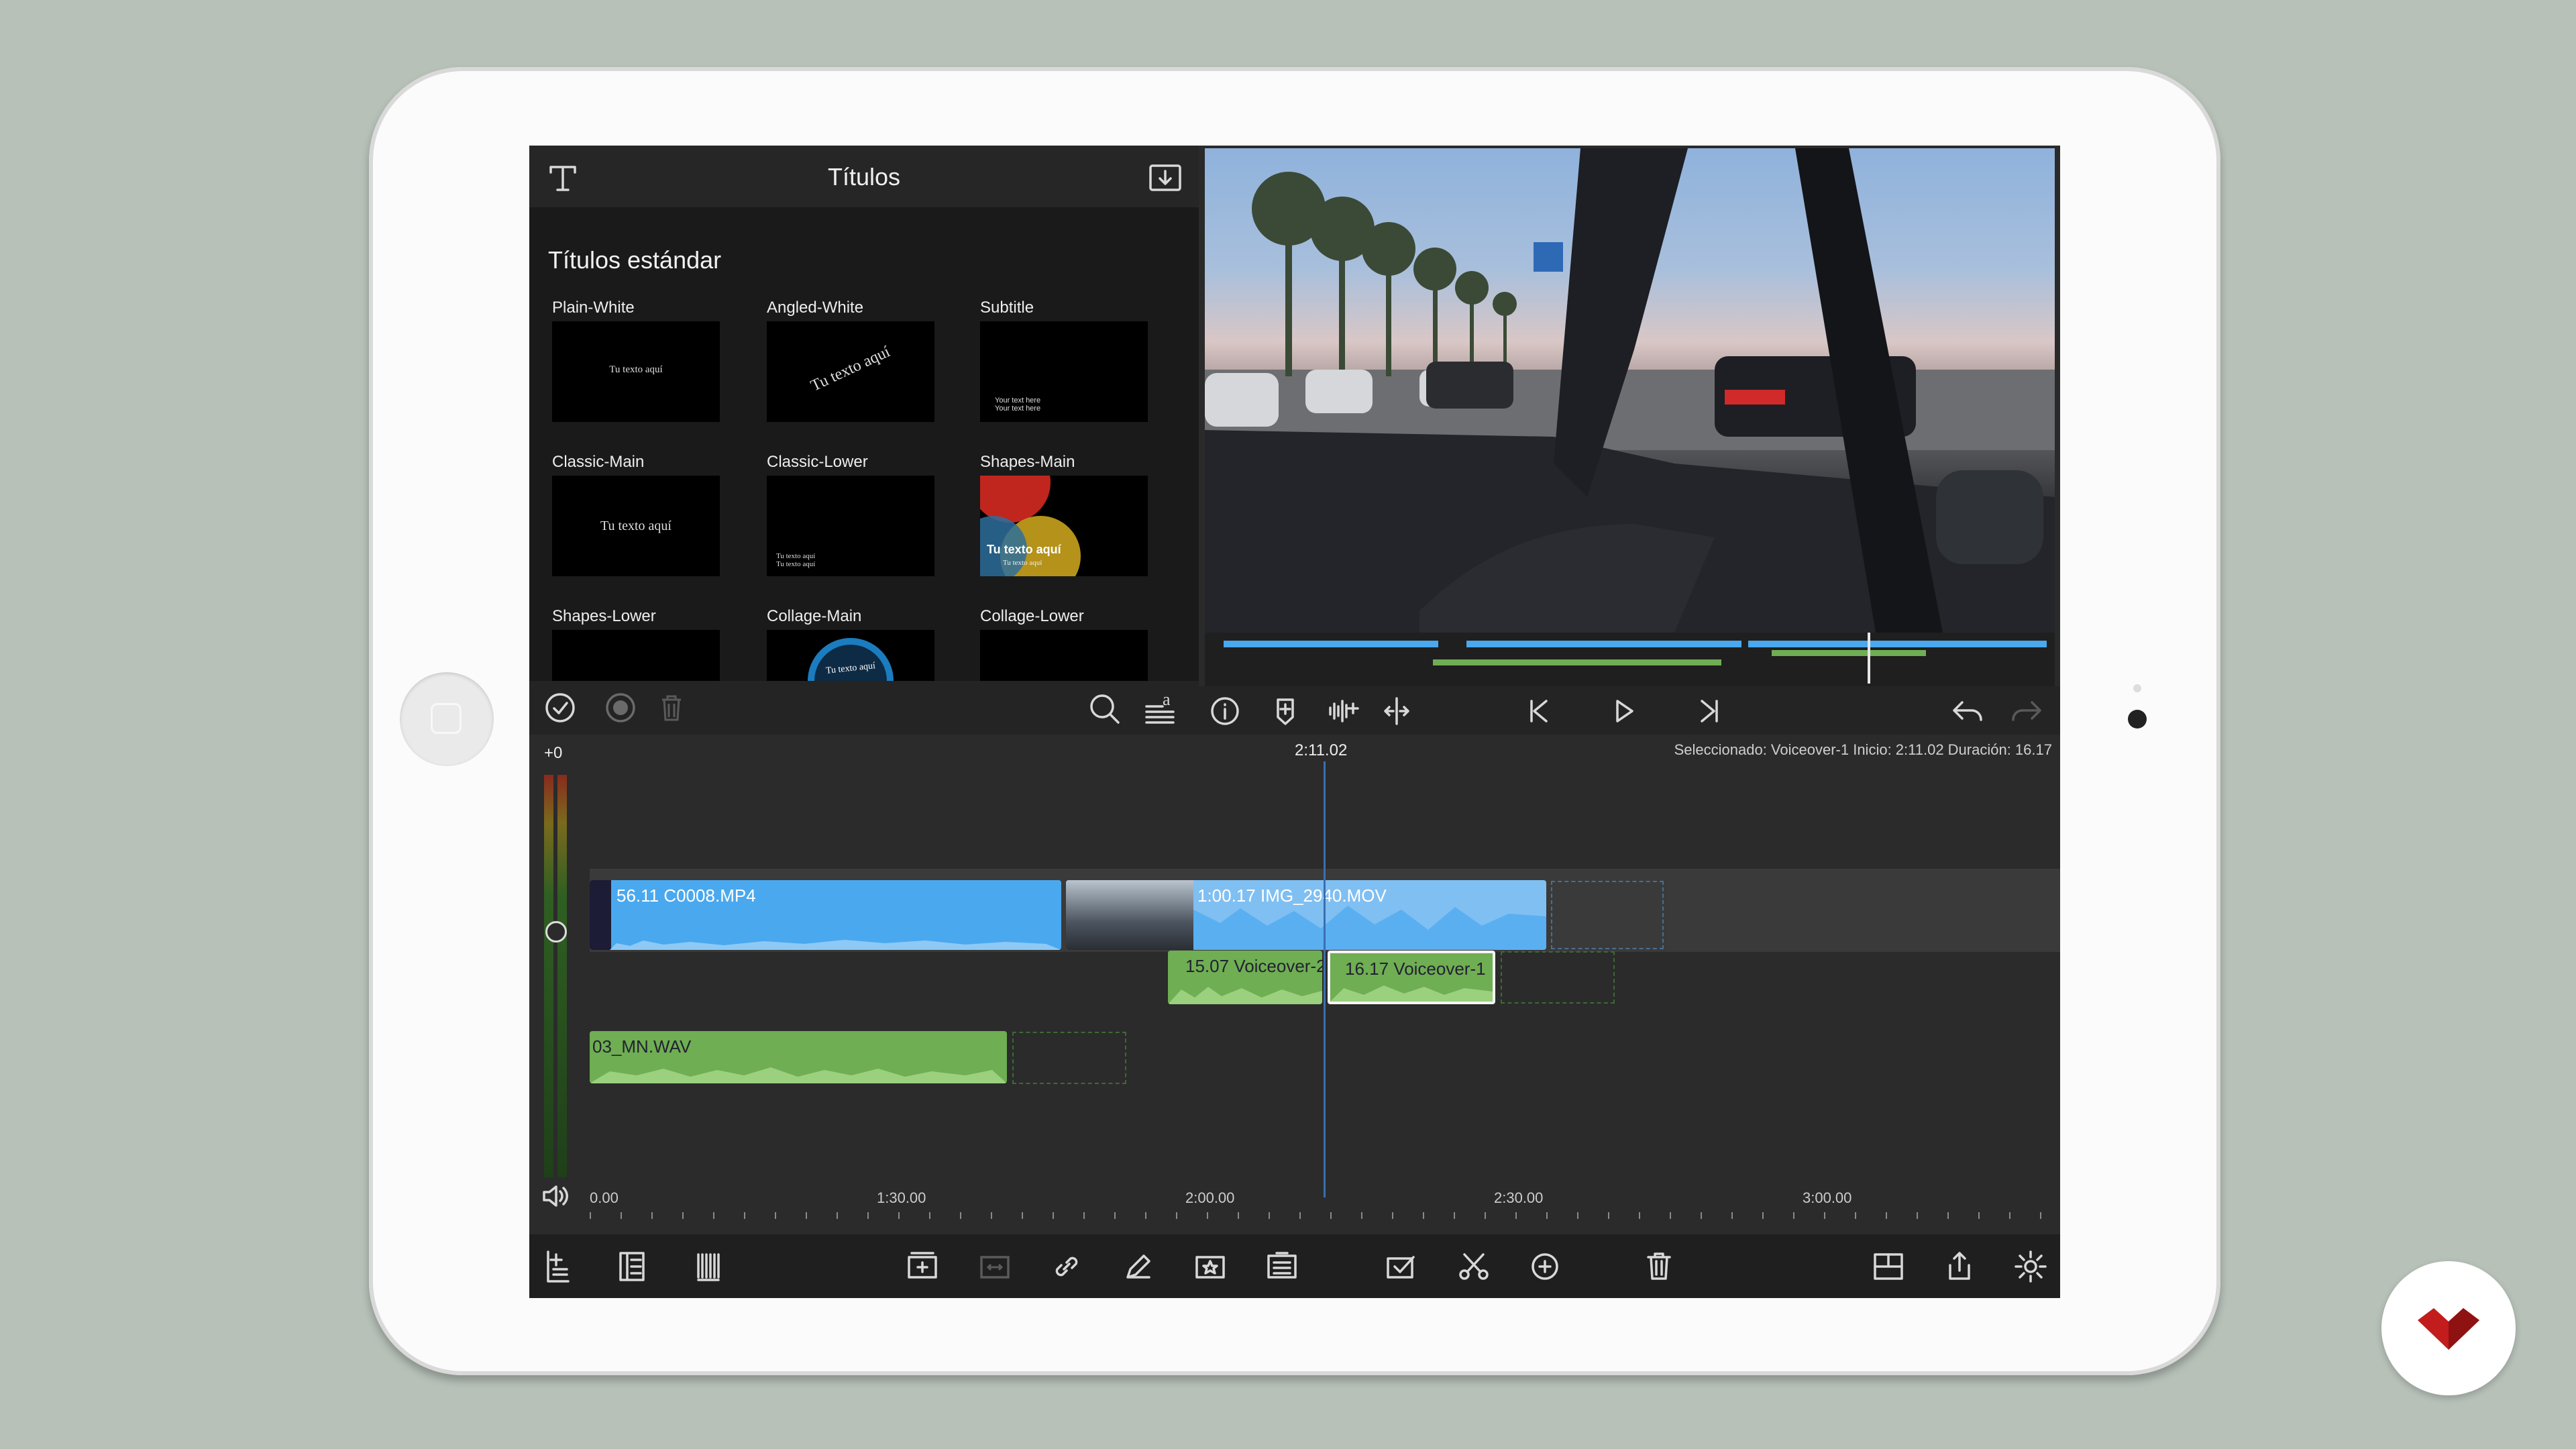  Describe the element at coordinates (1027, 462) in the screenshot. I see `template-label: Shapes-Main` at that location.